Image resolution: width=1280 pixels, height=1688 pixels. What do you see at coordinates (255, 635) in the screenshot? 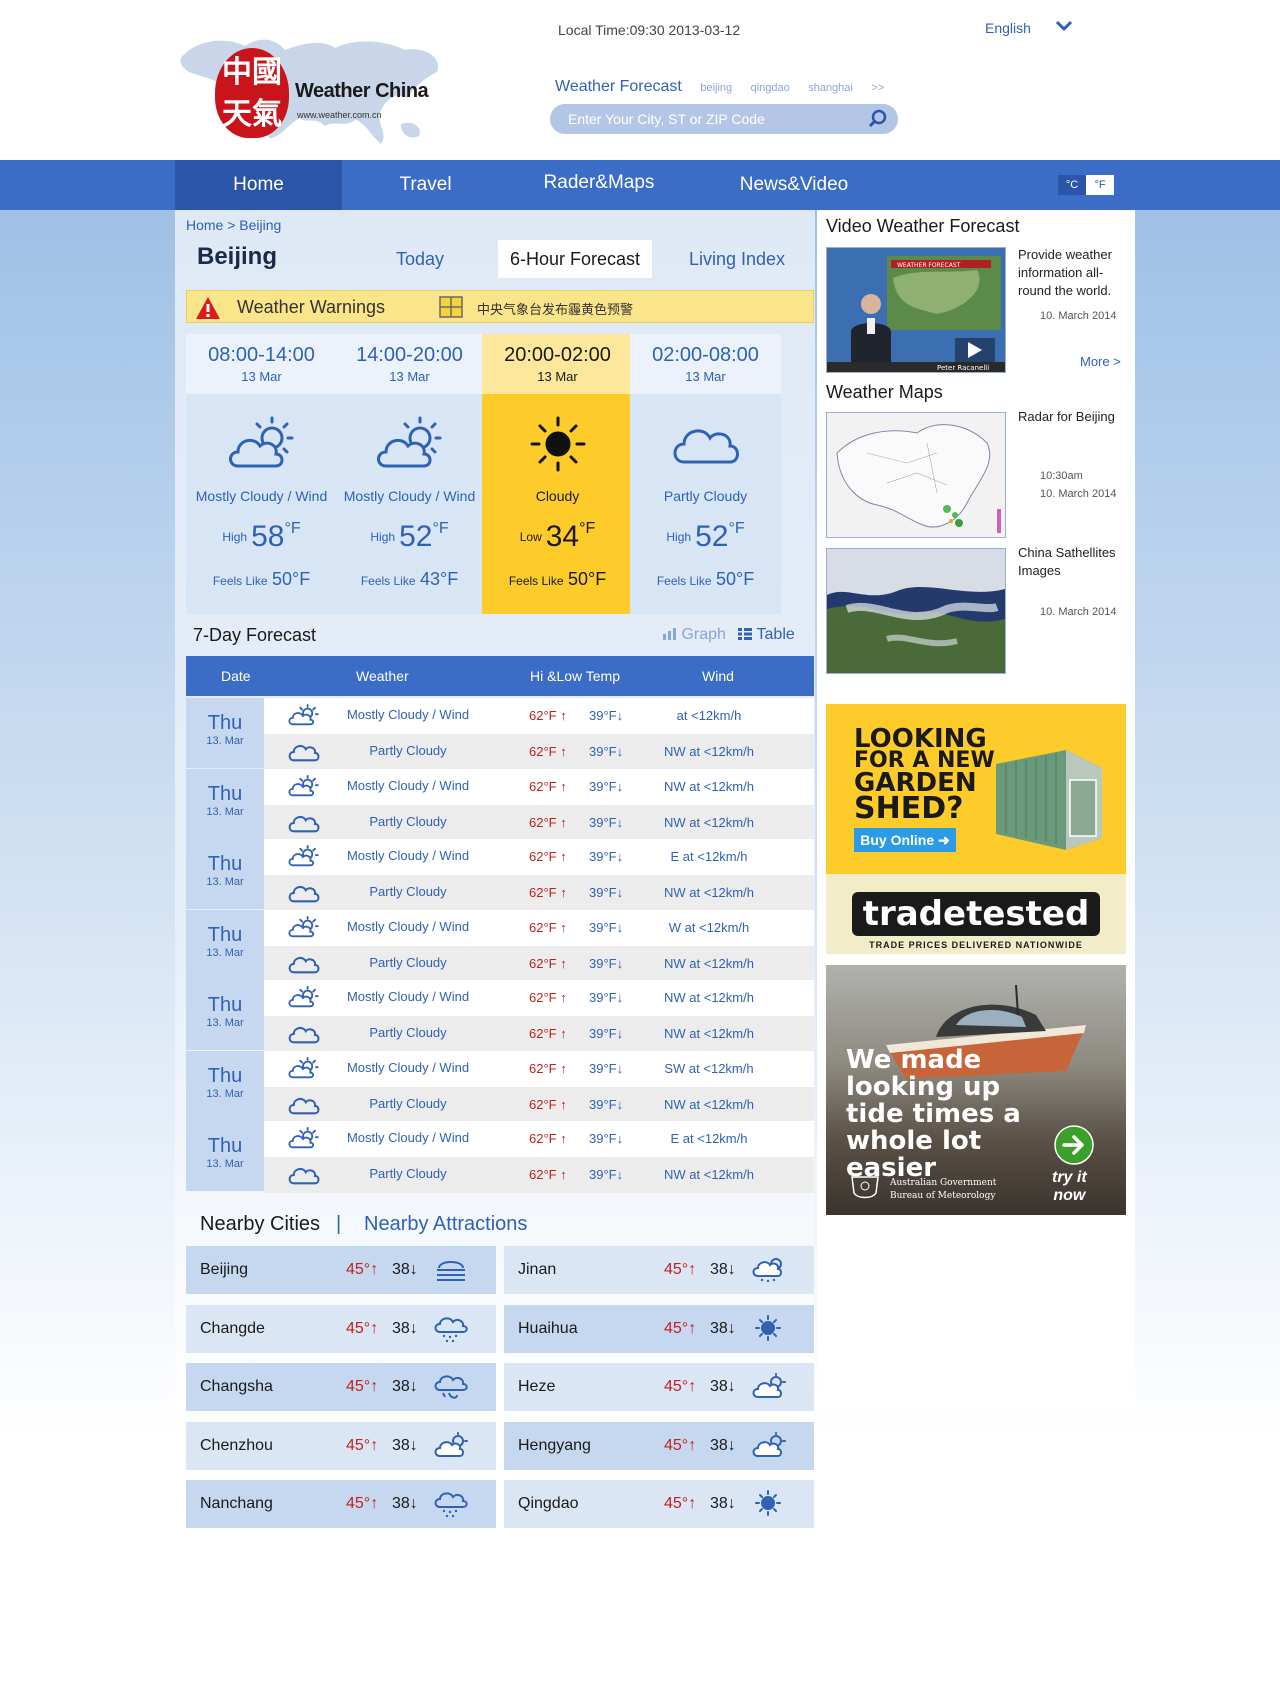
I see `seven-day-title: 7-Day Forecast` at bounding box center [255, 635].